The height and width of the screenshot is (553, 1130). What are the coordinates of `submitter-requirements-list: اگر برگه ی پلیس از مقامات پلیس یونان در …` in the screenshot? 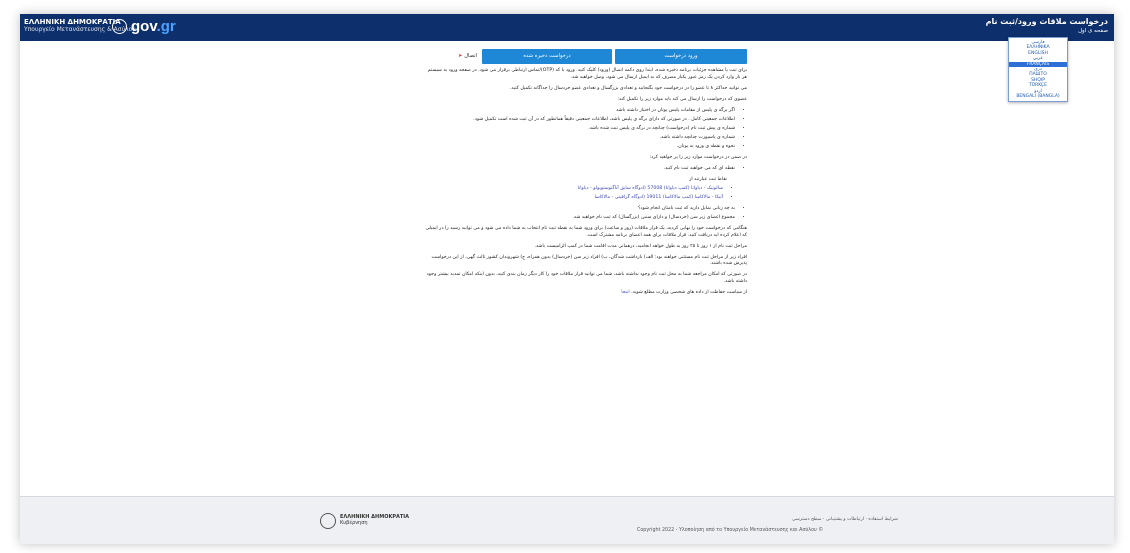 It's located at (584, 129).